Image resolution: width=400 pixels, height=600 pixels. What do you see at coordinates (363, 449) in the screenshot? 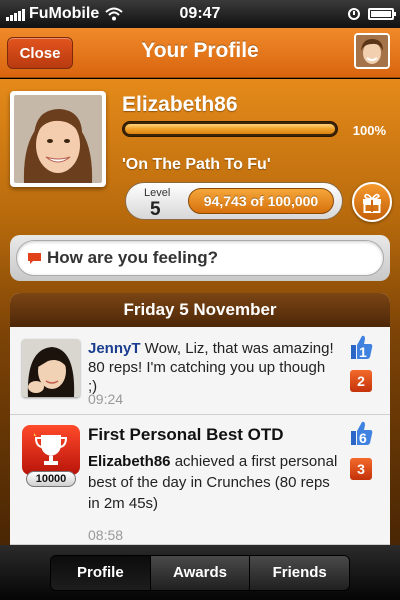
I see `feed-actions: 6 3` at bounding box center [363, 449].